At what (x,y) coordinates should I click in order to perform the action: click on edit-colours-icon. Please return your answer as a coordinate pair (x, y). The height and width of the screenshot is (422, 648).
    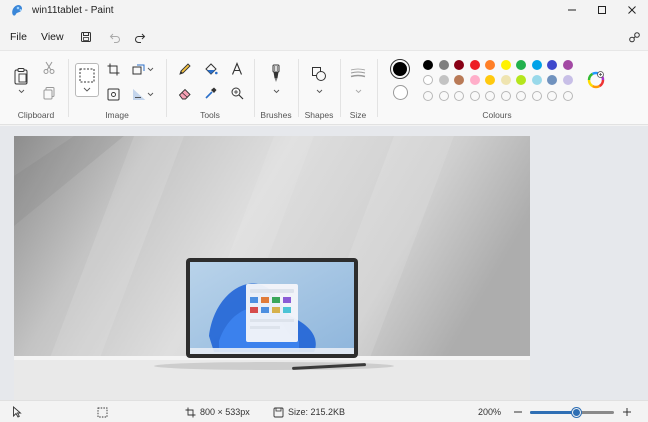
    Looking at the image, I should click on (596, 80).